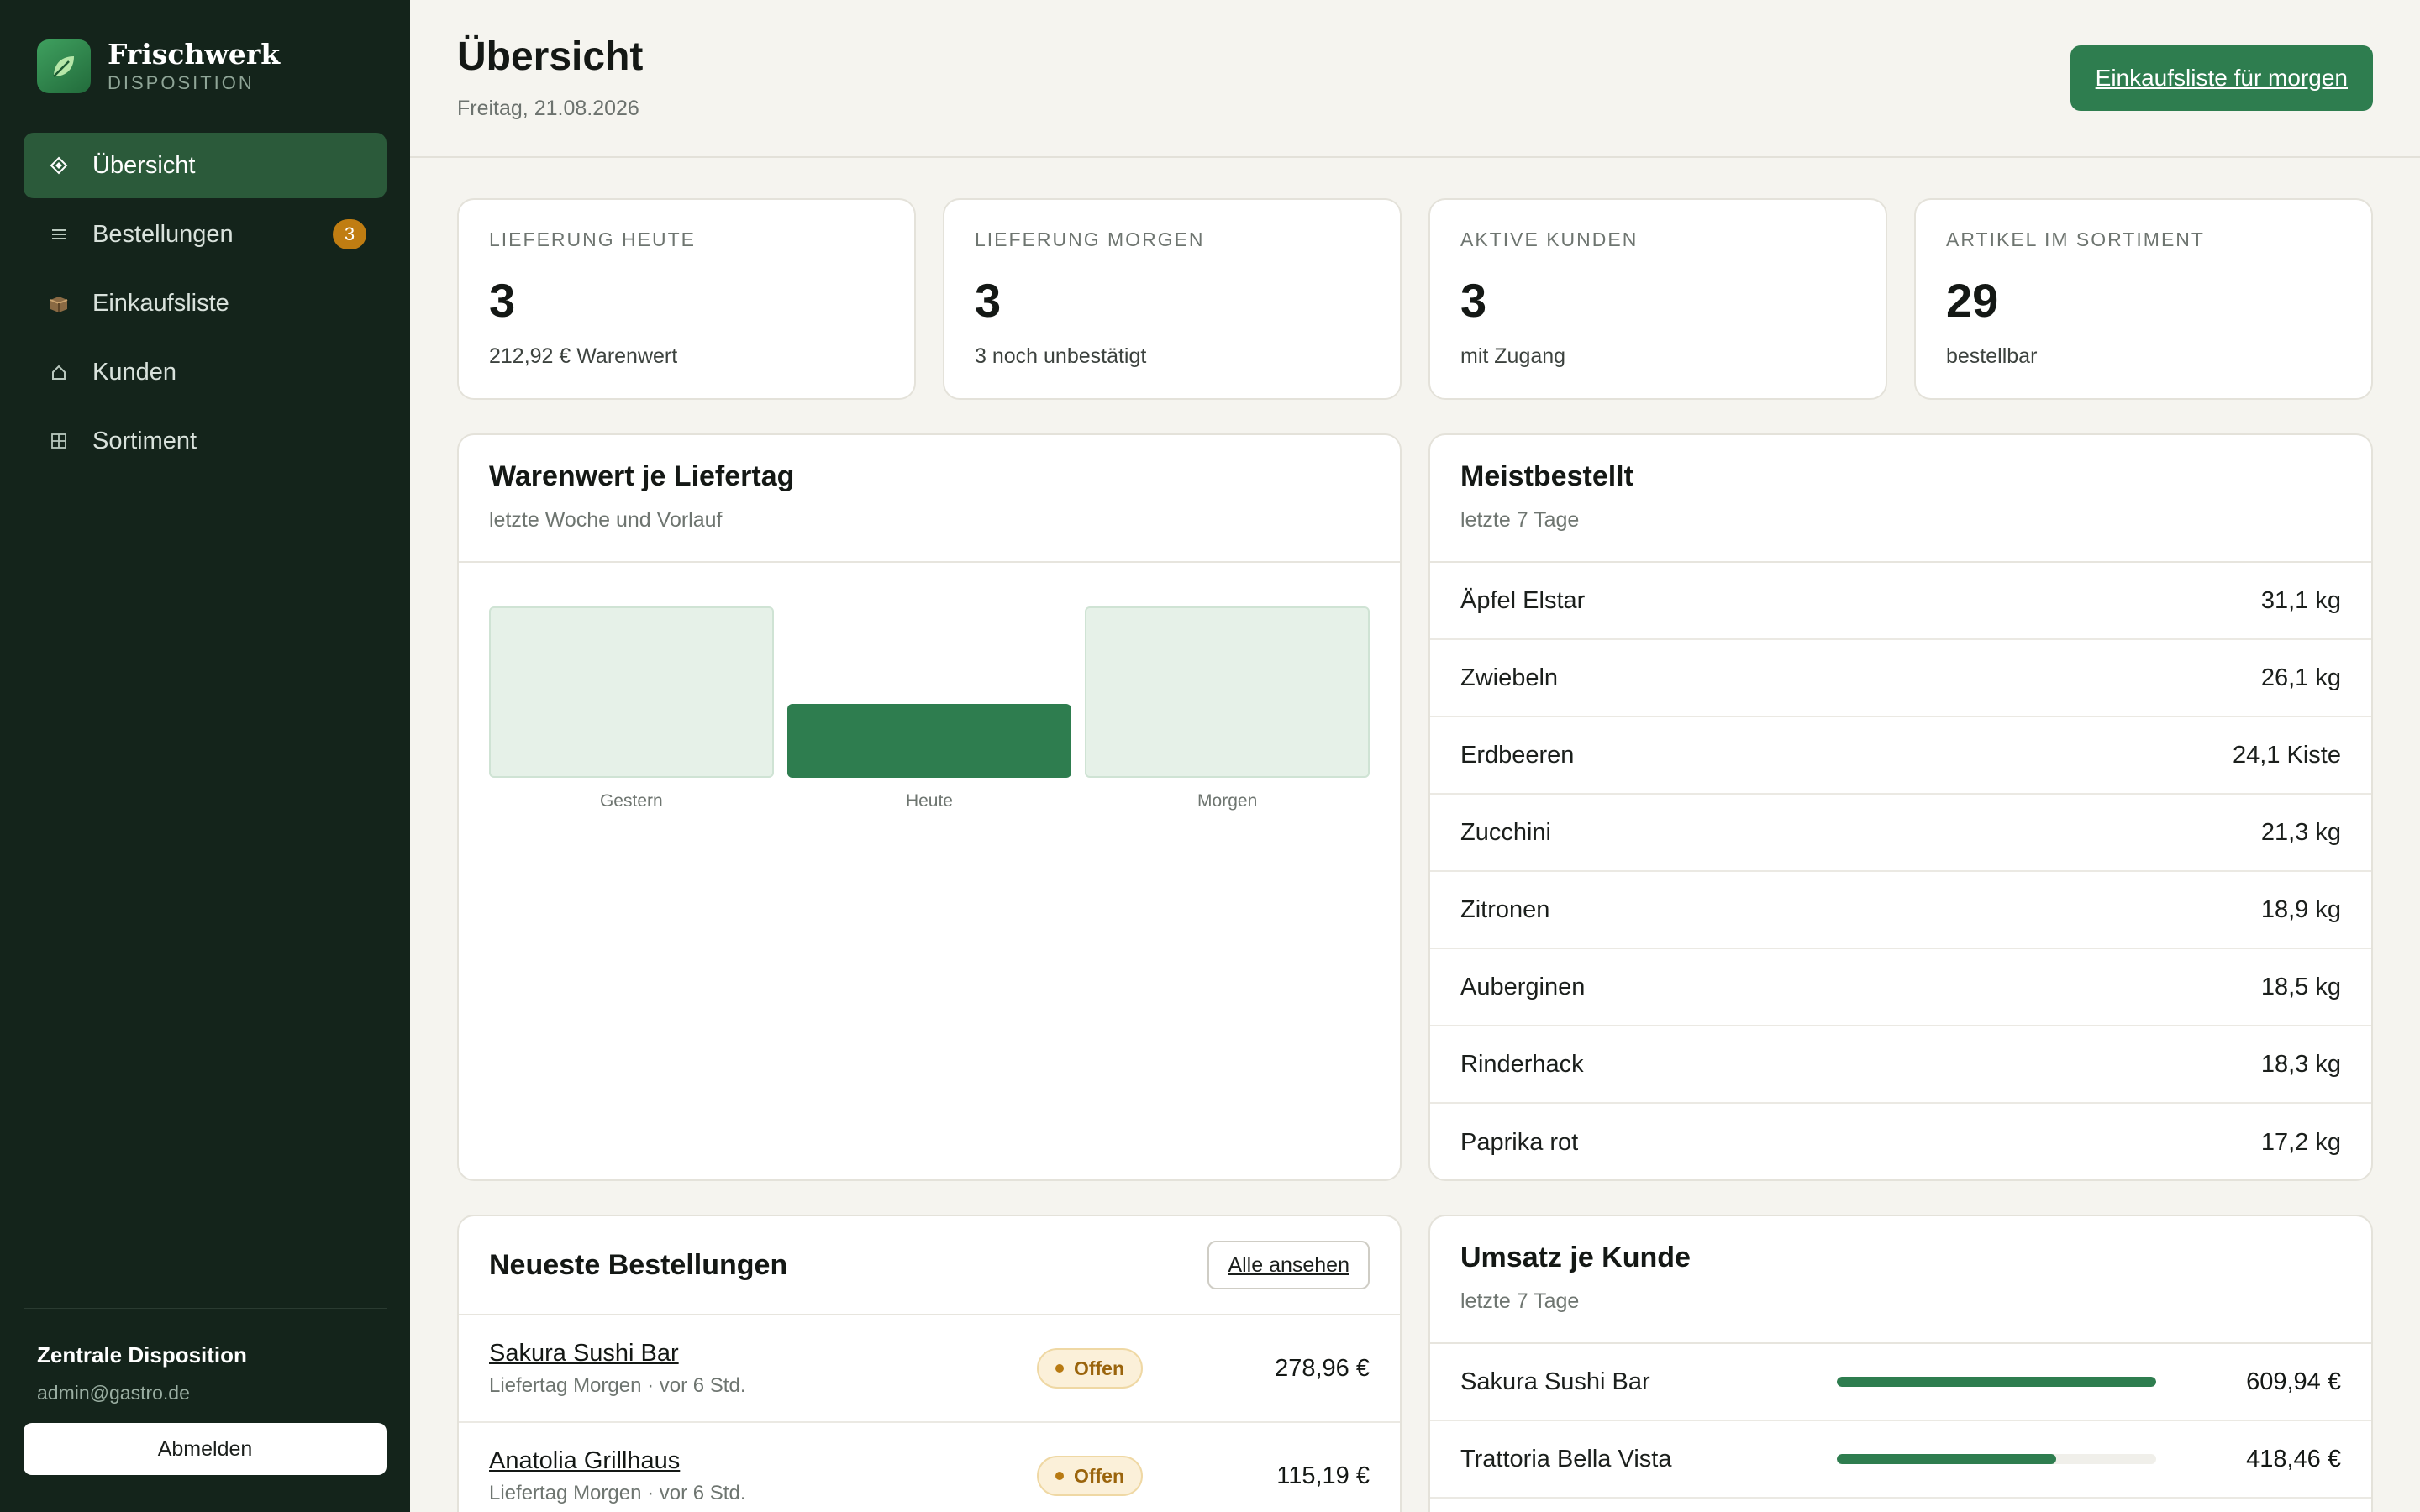  I want to click on view-all-orders-button: Alle ansehen, so click(1288, 1265).